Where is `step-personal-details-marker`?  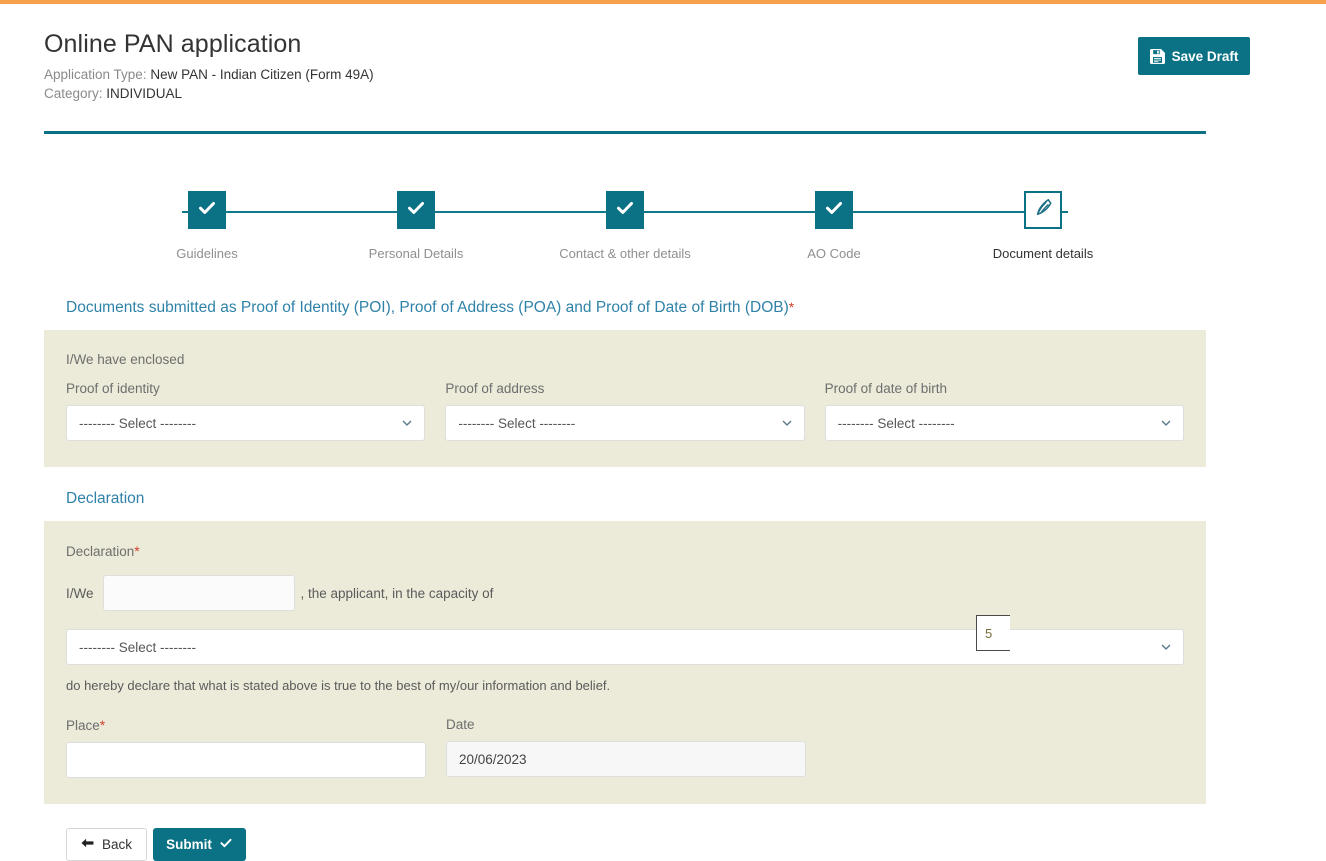
step-personal-details-marker is located at coordinates (416, 210).